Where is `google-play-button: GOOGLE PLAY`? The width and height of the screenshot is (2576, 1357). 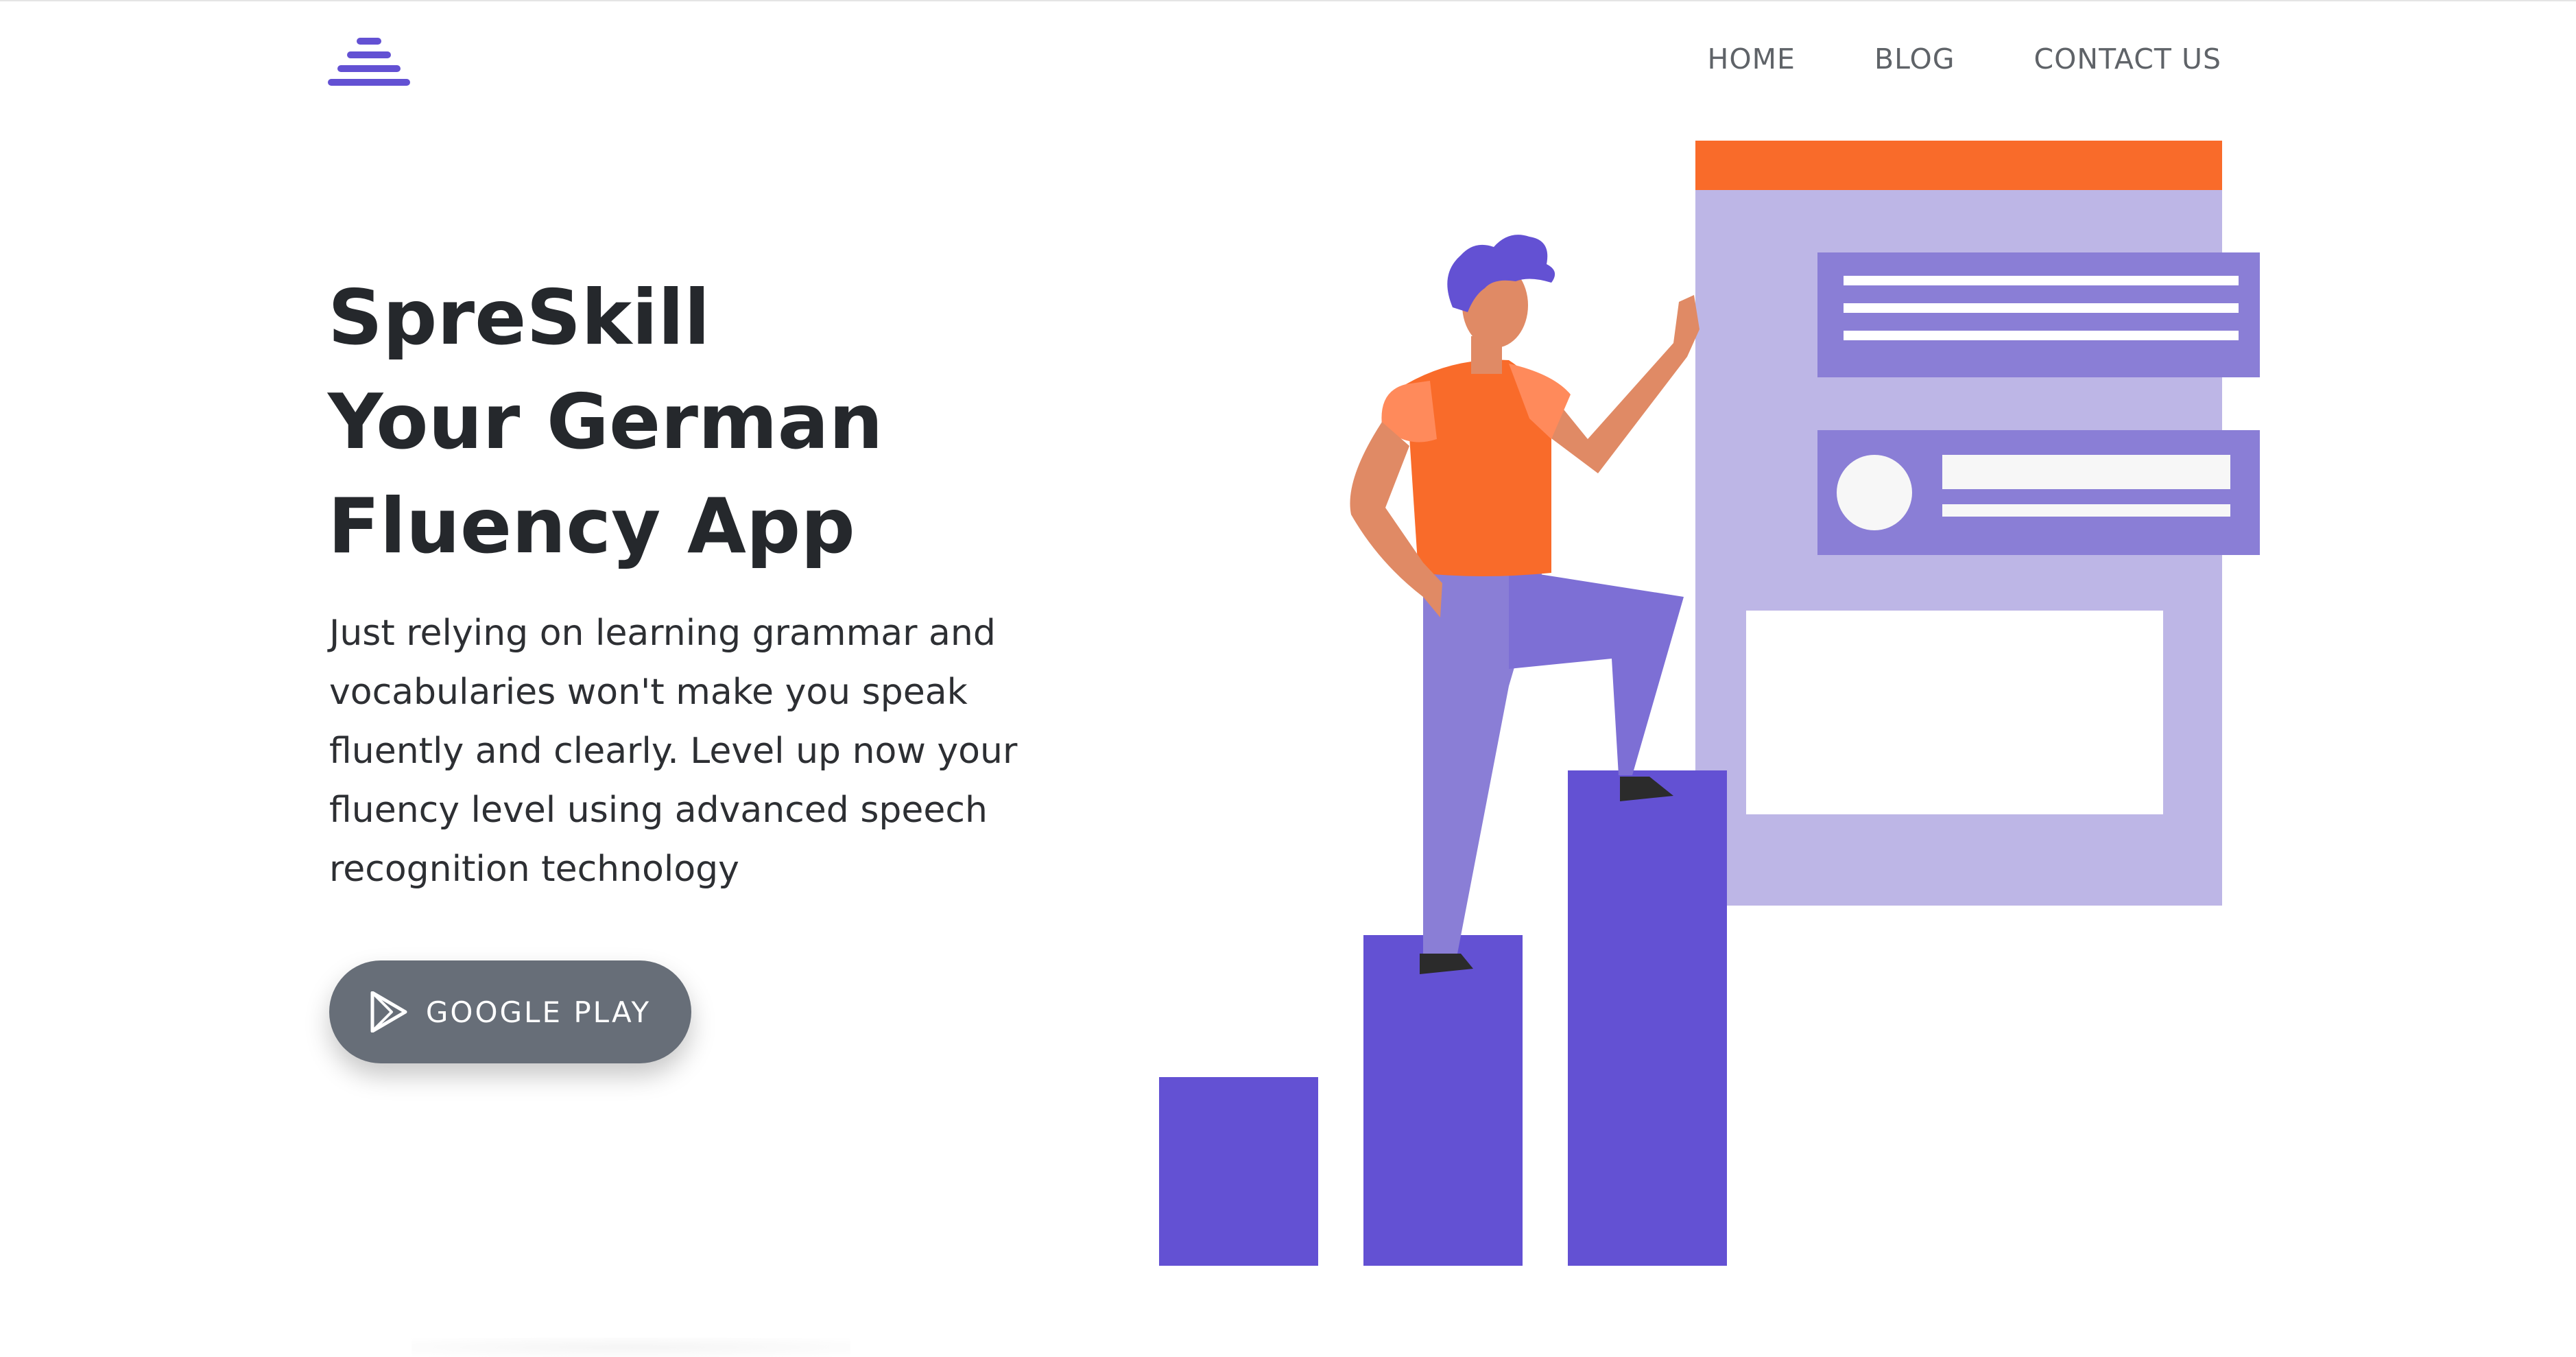 google-play-button: GOOGLE PLAY is located at coordinates (510, 1011).